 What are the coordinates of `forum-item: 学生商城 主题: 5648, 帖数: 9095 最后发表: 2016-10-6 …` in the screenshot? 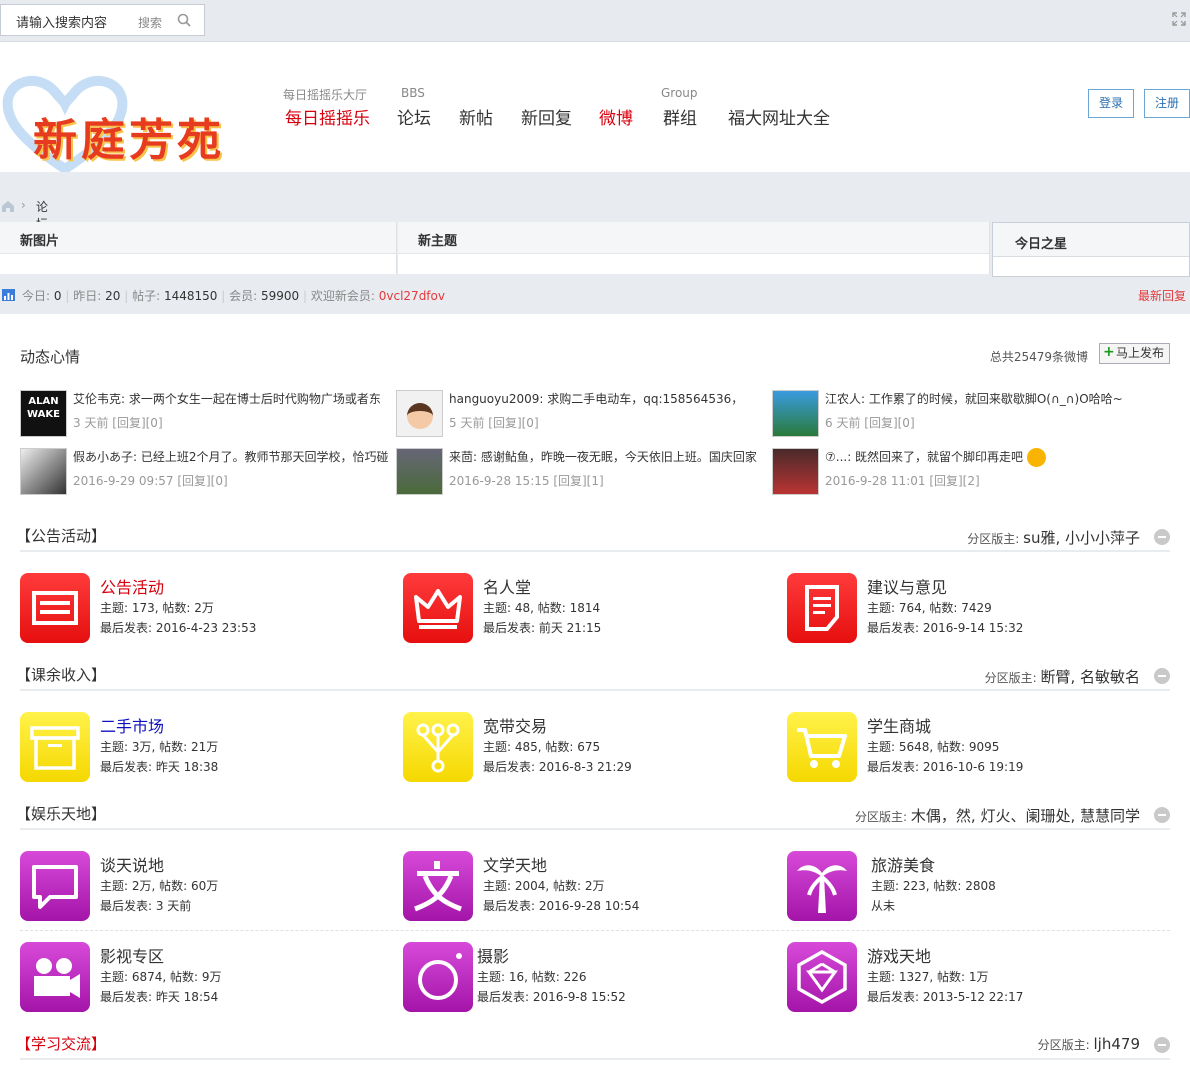 It's located at (972, 748).